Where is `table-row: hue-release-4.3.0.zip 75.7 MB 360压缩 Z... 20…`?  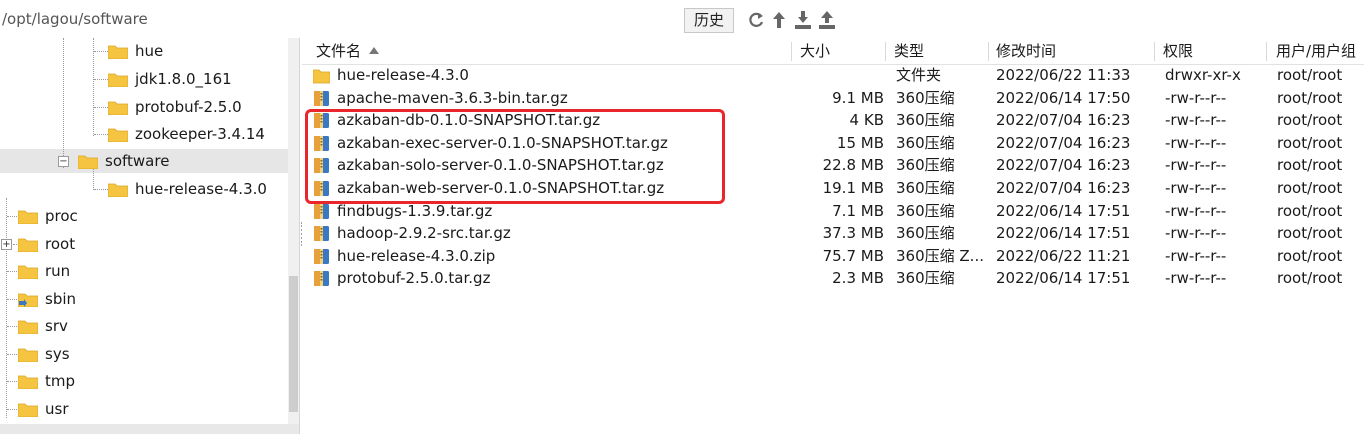
table-row: hue-release-4.3.0.zip 75.7 MB 360压缩 Z... 20… is located at coordinates (833, 256).